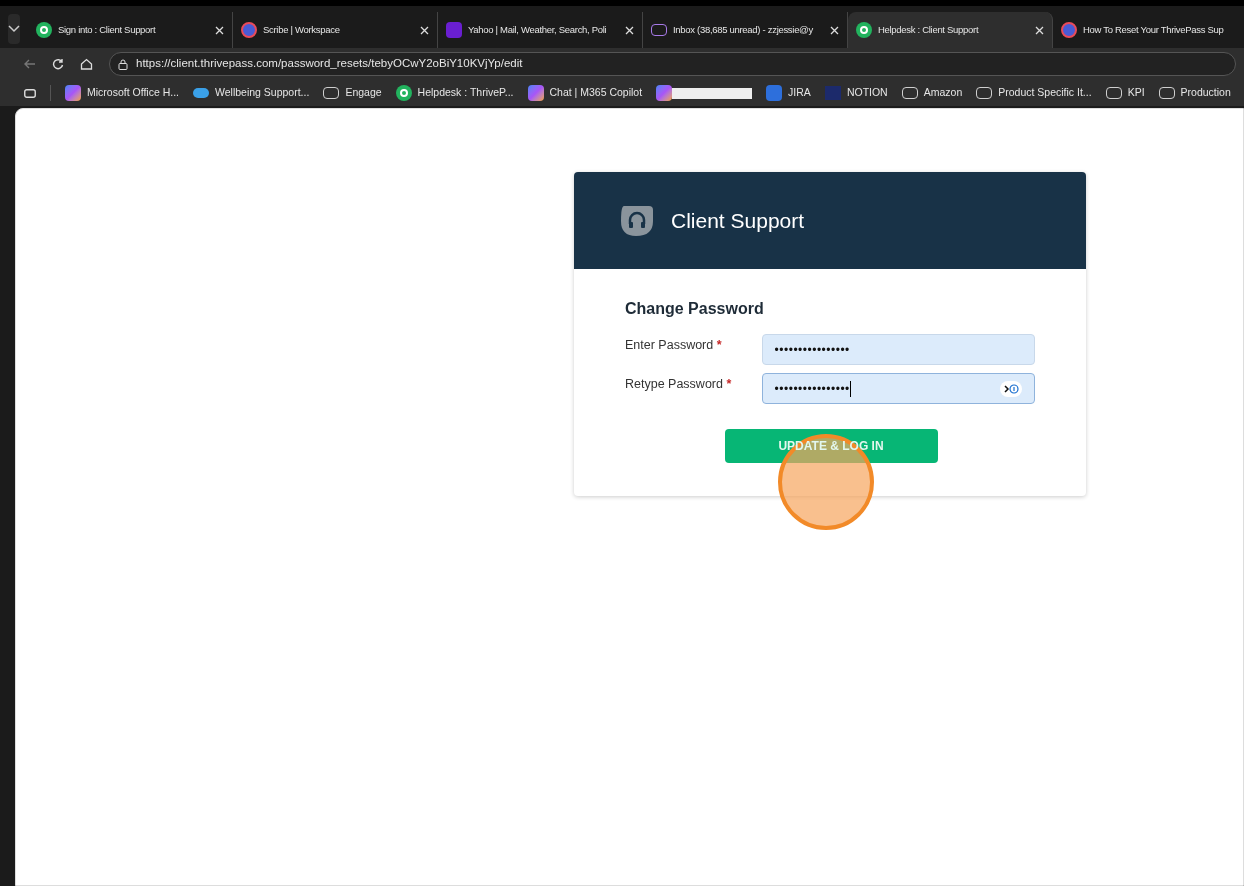  I want to click on back-arrow-icon, so click(30, 64).